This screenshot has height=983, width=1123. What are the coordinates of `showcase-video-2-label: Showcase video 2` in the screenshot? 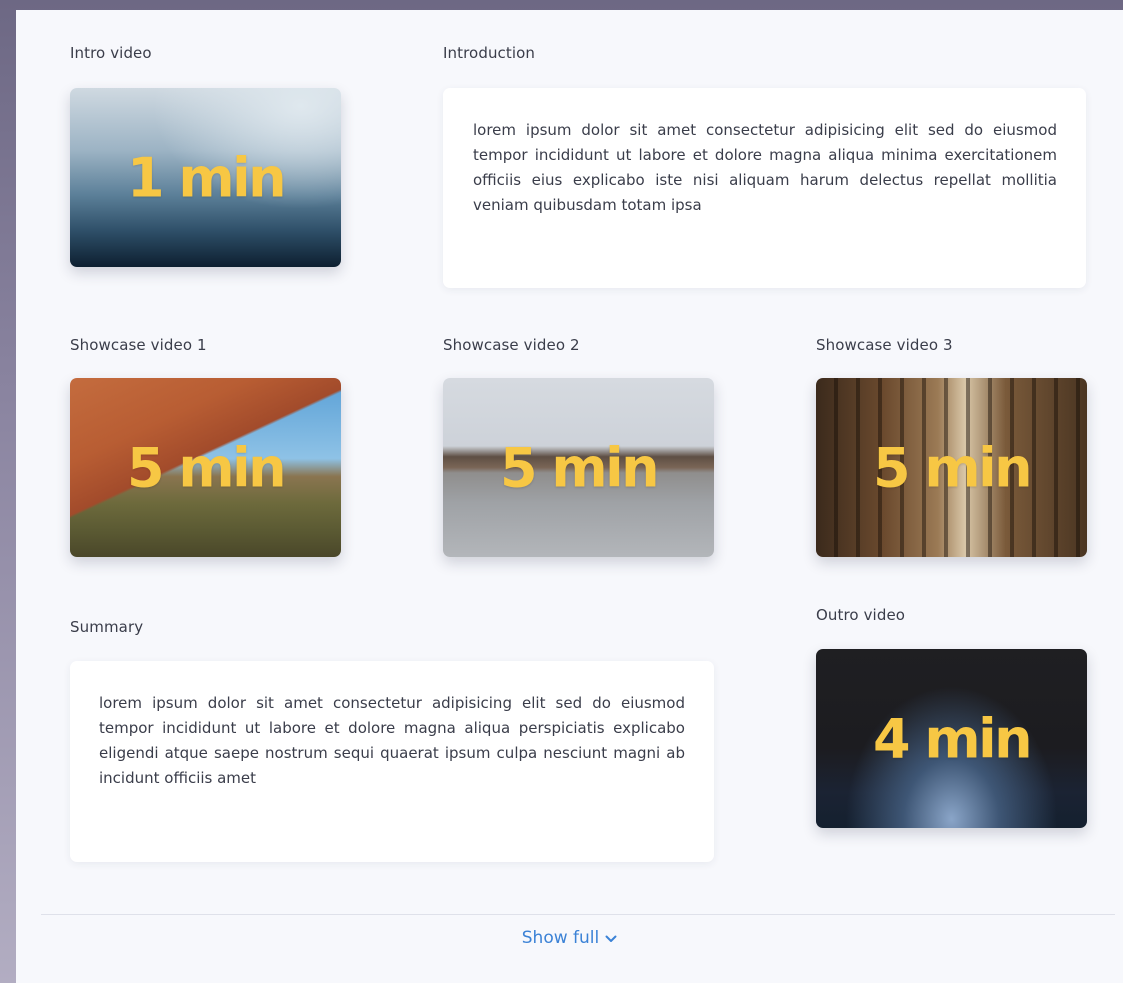 It's located at (511, 345).